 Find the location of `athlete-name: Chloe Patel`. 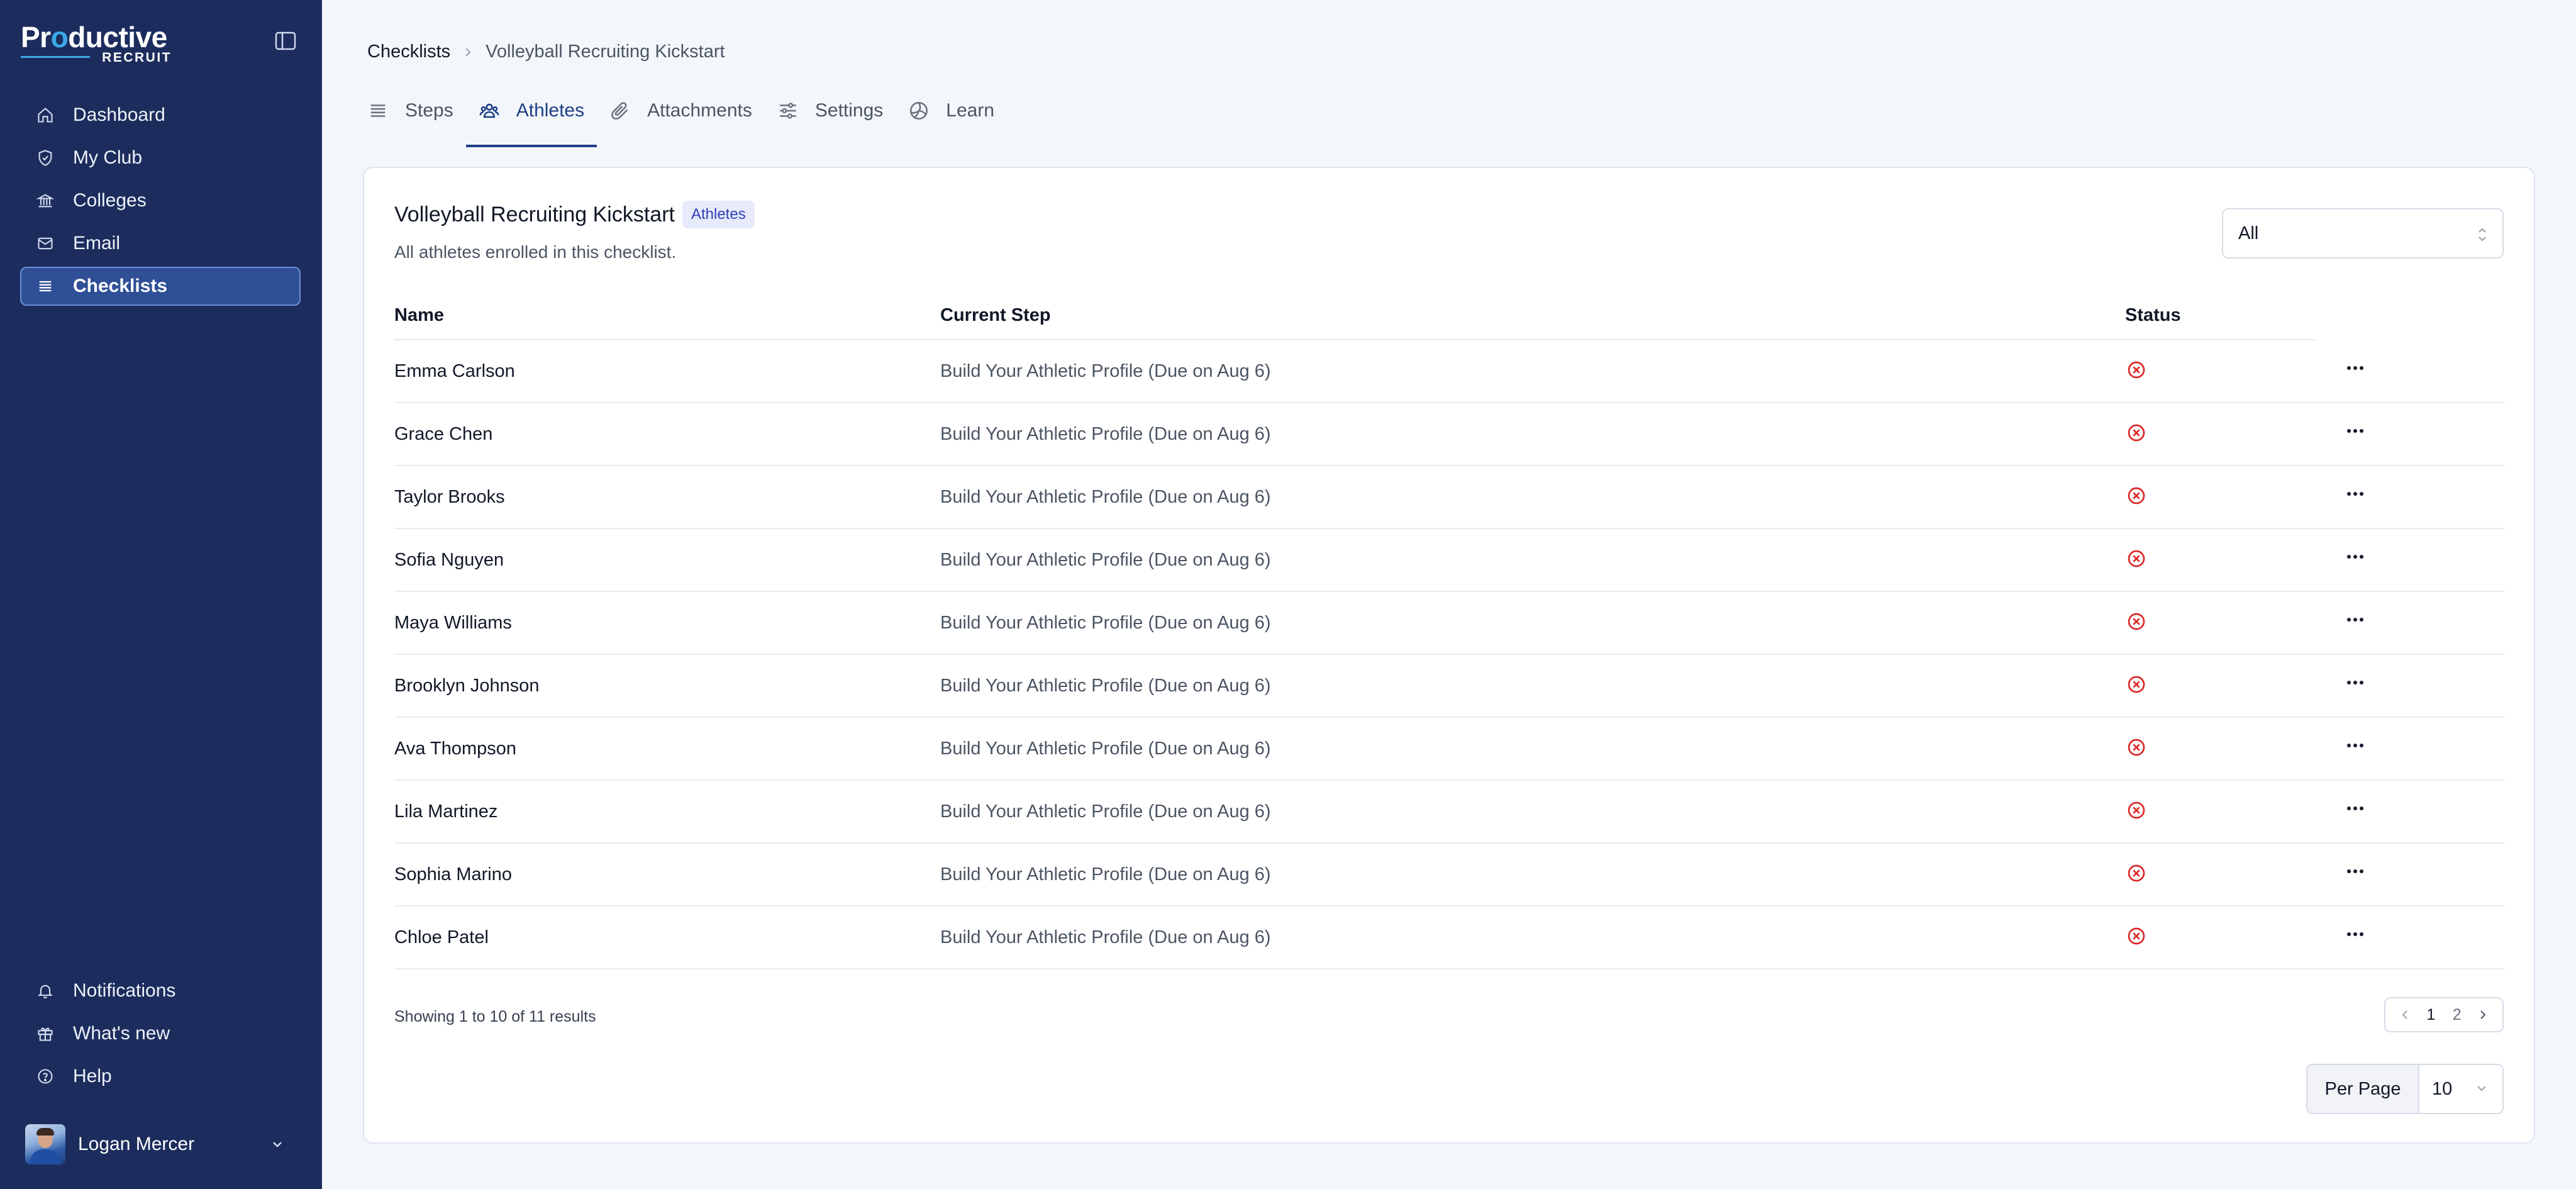

athlete-name: Chloe Patel is located at coordinates (667, 937).